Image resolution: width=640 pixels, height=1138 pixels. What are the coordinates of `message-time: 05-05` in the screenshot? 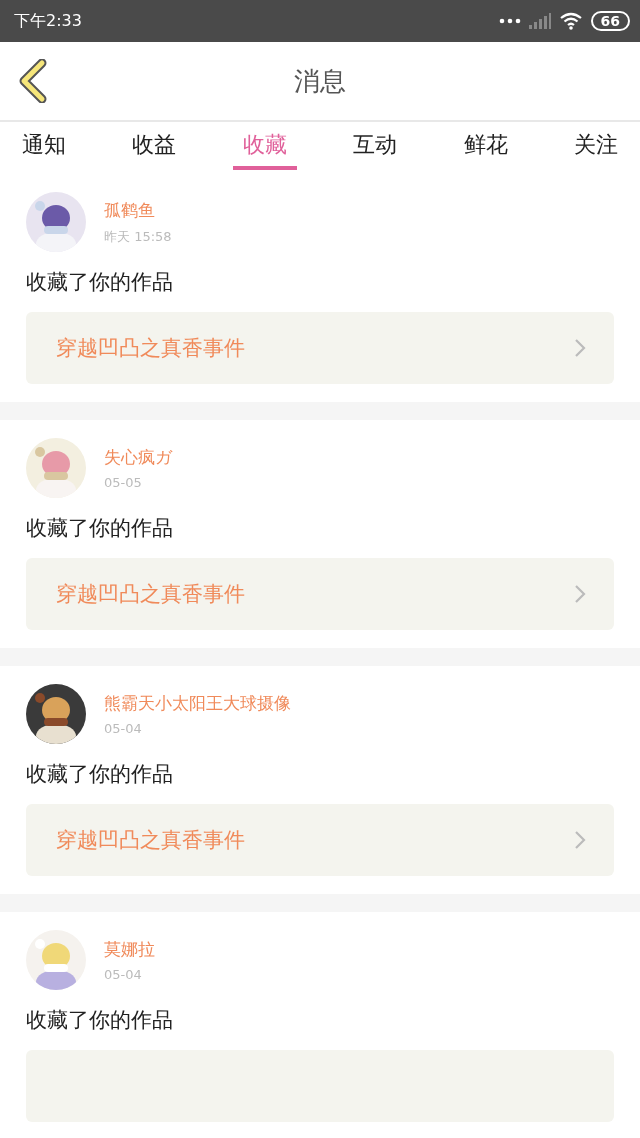 It's located at (123, 482).